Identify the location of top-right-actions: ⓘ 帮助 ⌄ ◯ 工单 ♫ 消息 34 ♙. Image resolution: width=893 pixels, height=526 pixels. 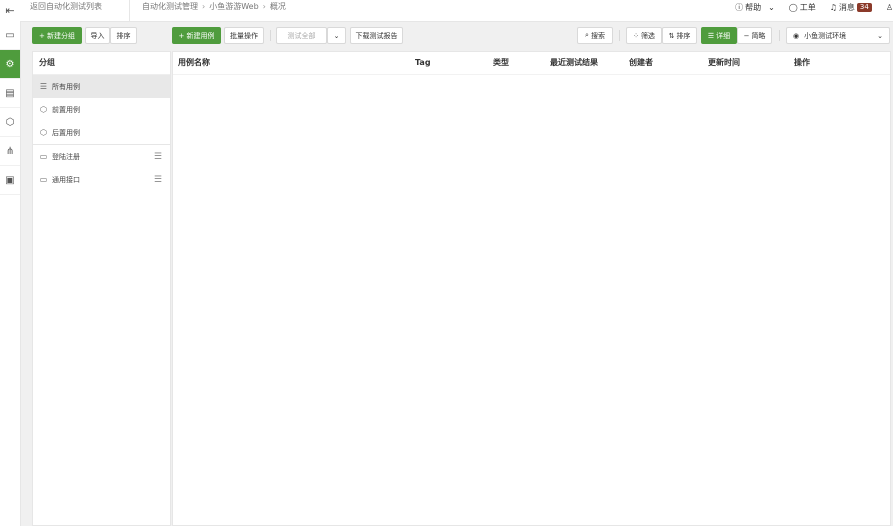
(814, 7).